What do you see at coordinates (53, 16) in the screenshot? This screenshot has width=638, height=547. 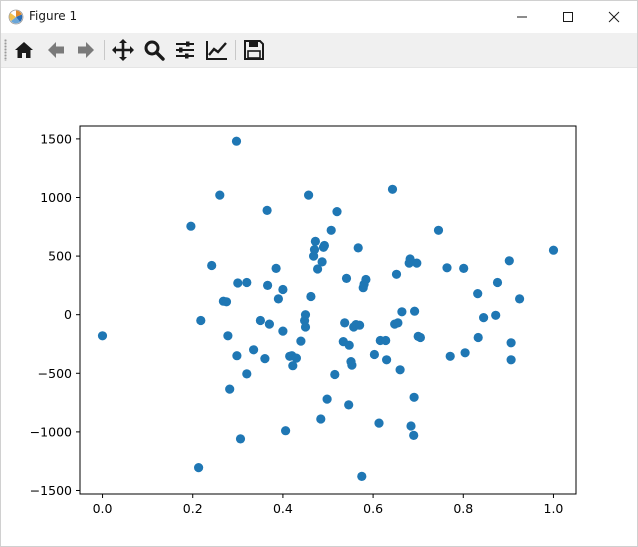 I see `window-title: Figure 1` at bounding box center [53, 16].